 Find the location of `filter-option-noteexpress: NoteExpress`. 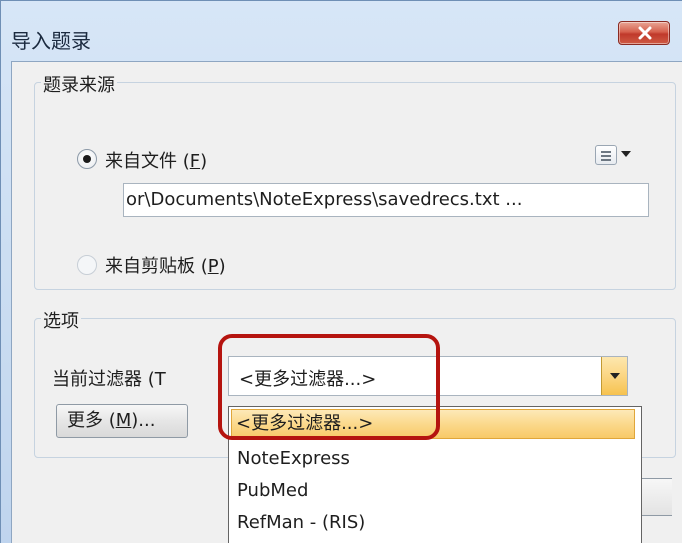

filter-option-noteexpress: NoteExpress is located at coordinates (435, 459).